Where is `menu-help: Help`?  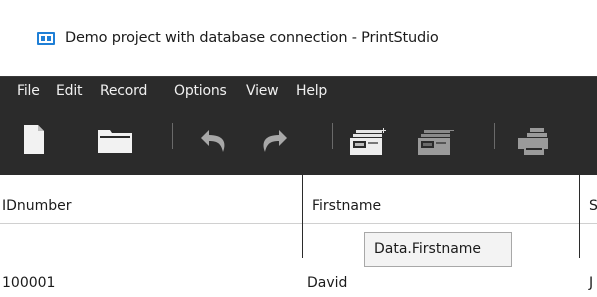
menu-help: Help is located at coordinates (311, 91).